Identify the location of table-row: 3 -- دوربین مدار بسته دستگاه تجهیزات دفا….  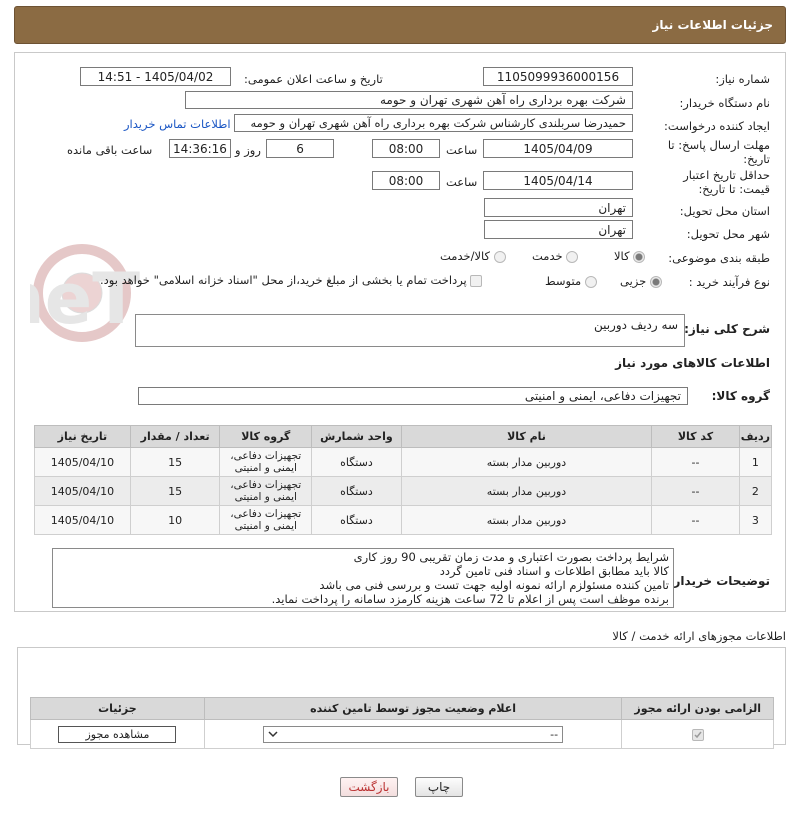
(403, 520).